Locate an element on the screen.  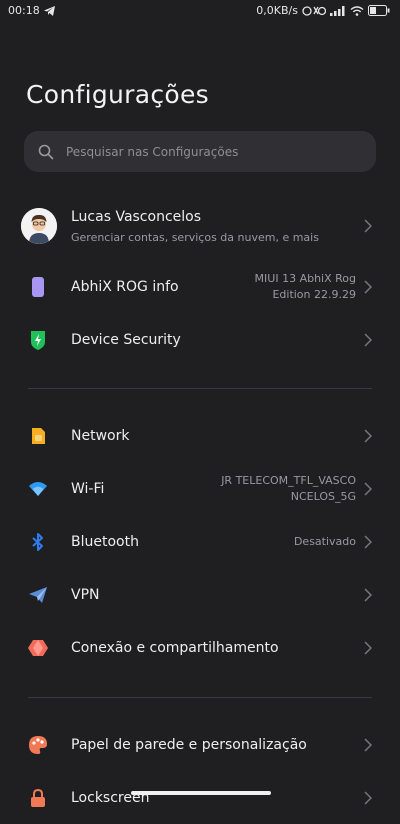
settings-item-value: JR TELECOM_TFL_VASCO NCELOS_5G is located at coordinates (288, 488).